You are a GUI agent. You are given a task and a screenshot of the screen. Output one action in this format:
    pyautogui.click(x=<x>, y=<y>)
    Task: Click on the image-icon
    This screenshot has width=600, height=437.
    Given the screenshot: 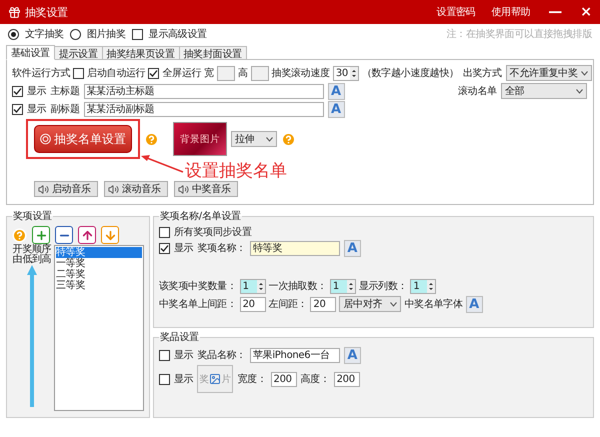 What is the action you would take?
    pyautogui.click(x=215, y=379)
    